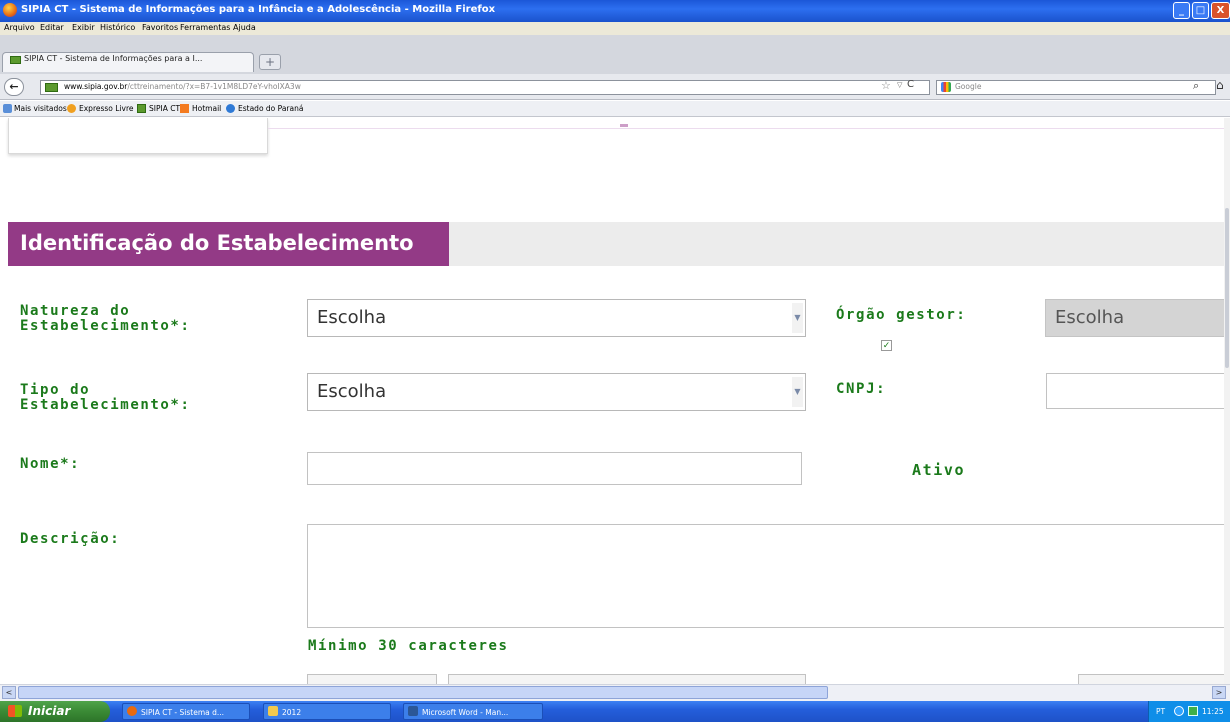 This screenshot has height=722, width=1230. I want to click on min-chars-hint: Mínimo 30 caracteres, so click(408, 646).